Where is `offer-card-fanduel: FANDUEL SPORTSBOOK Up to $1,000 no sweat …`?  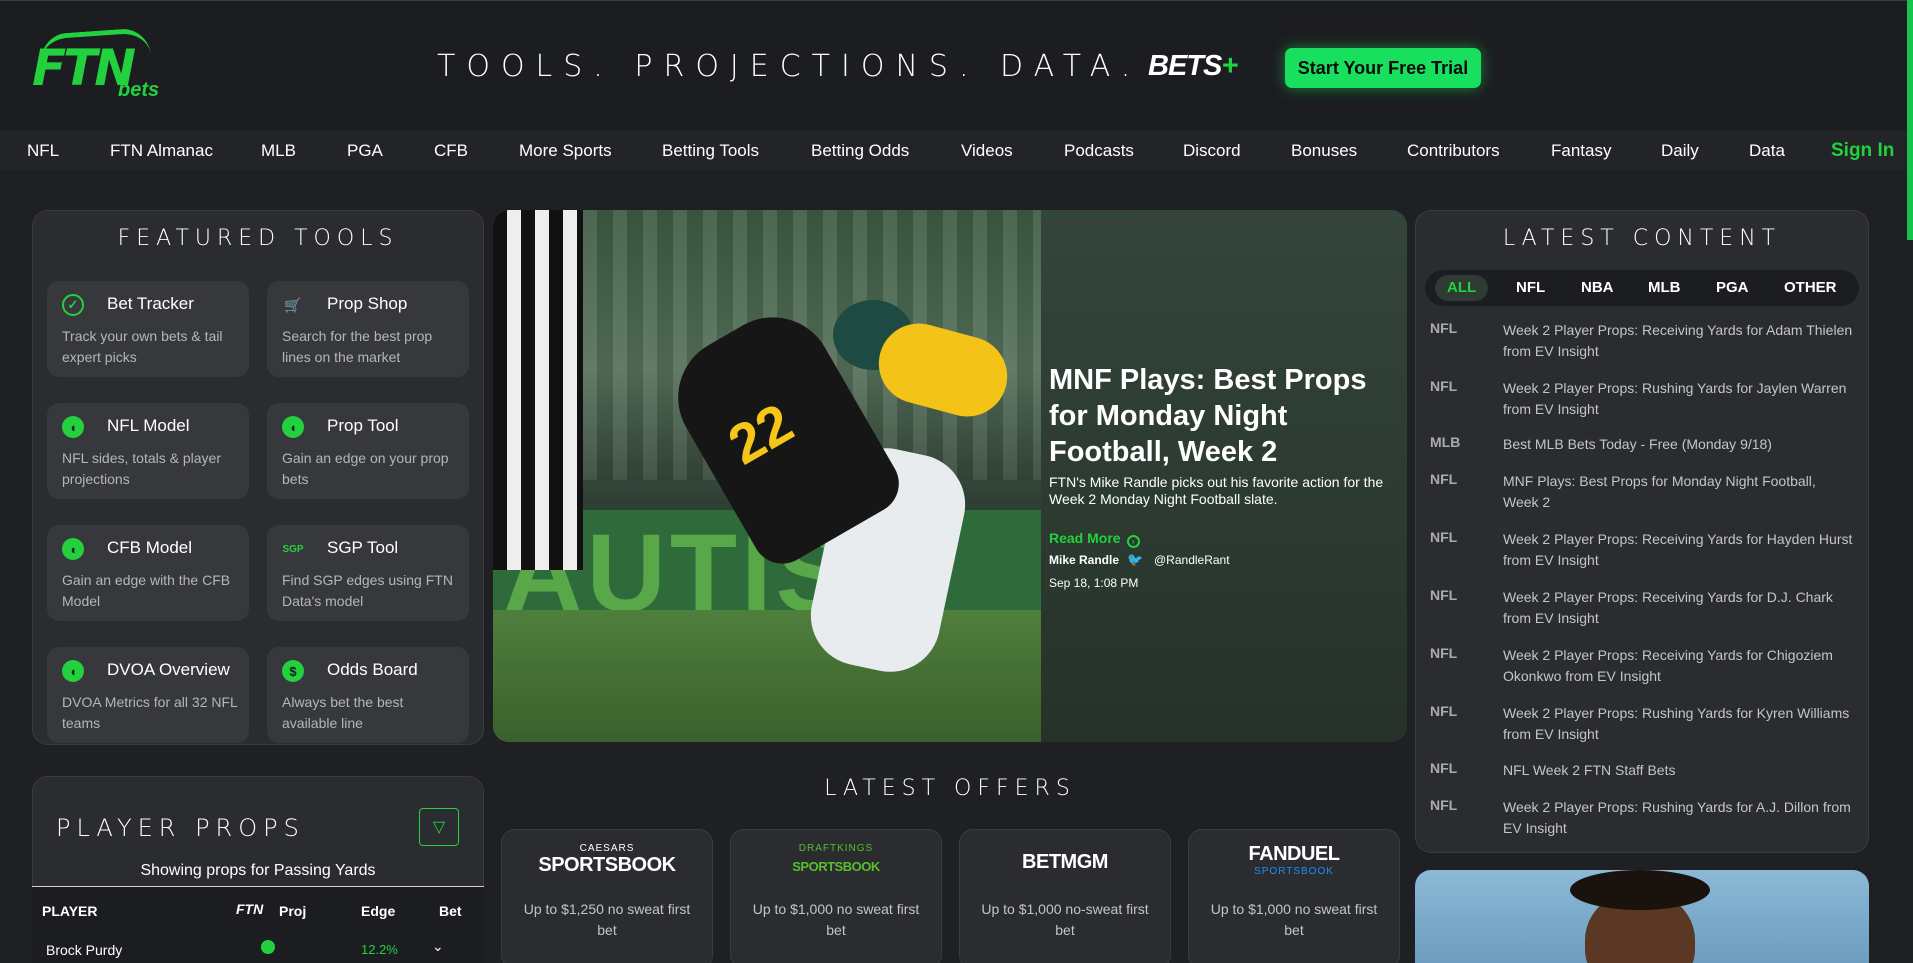
offer-card-fanduel: FANDUEL SPORTSBOOK Up to $1,000 no sweat … is located at coordinates (1294, 896).